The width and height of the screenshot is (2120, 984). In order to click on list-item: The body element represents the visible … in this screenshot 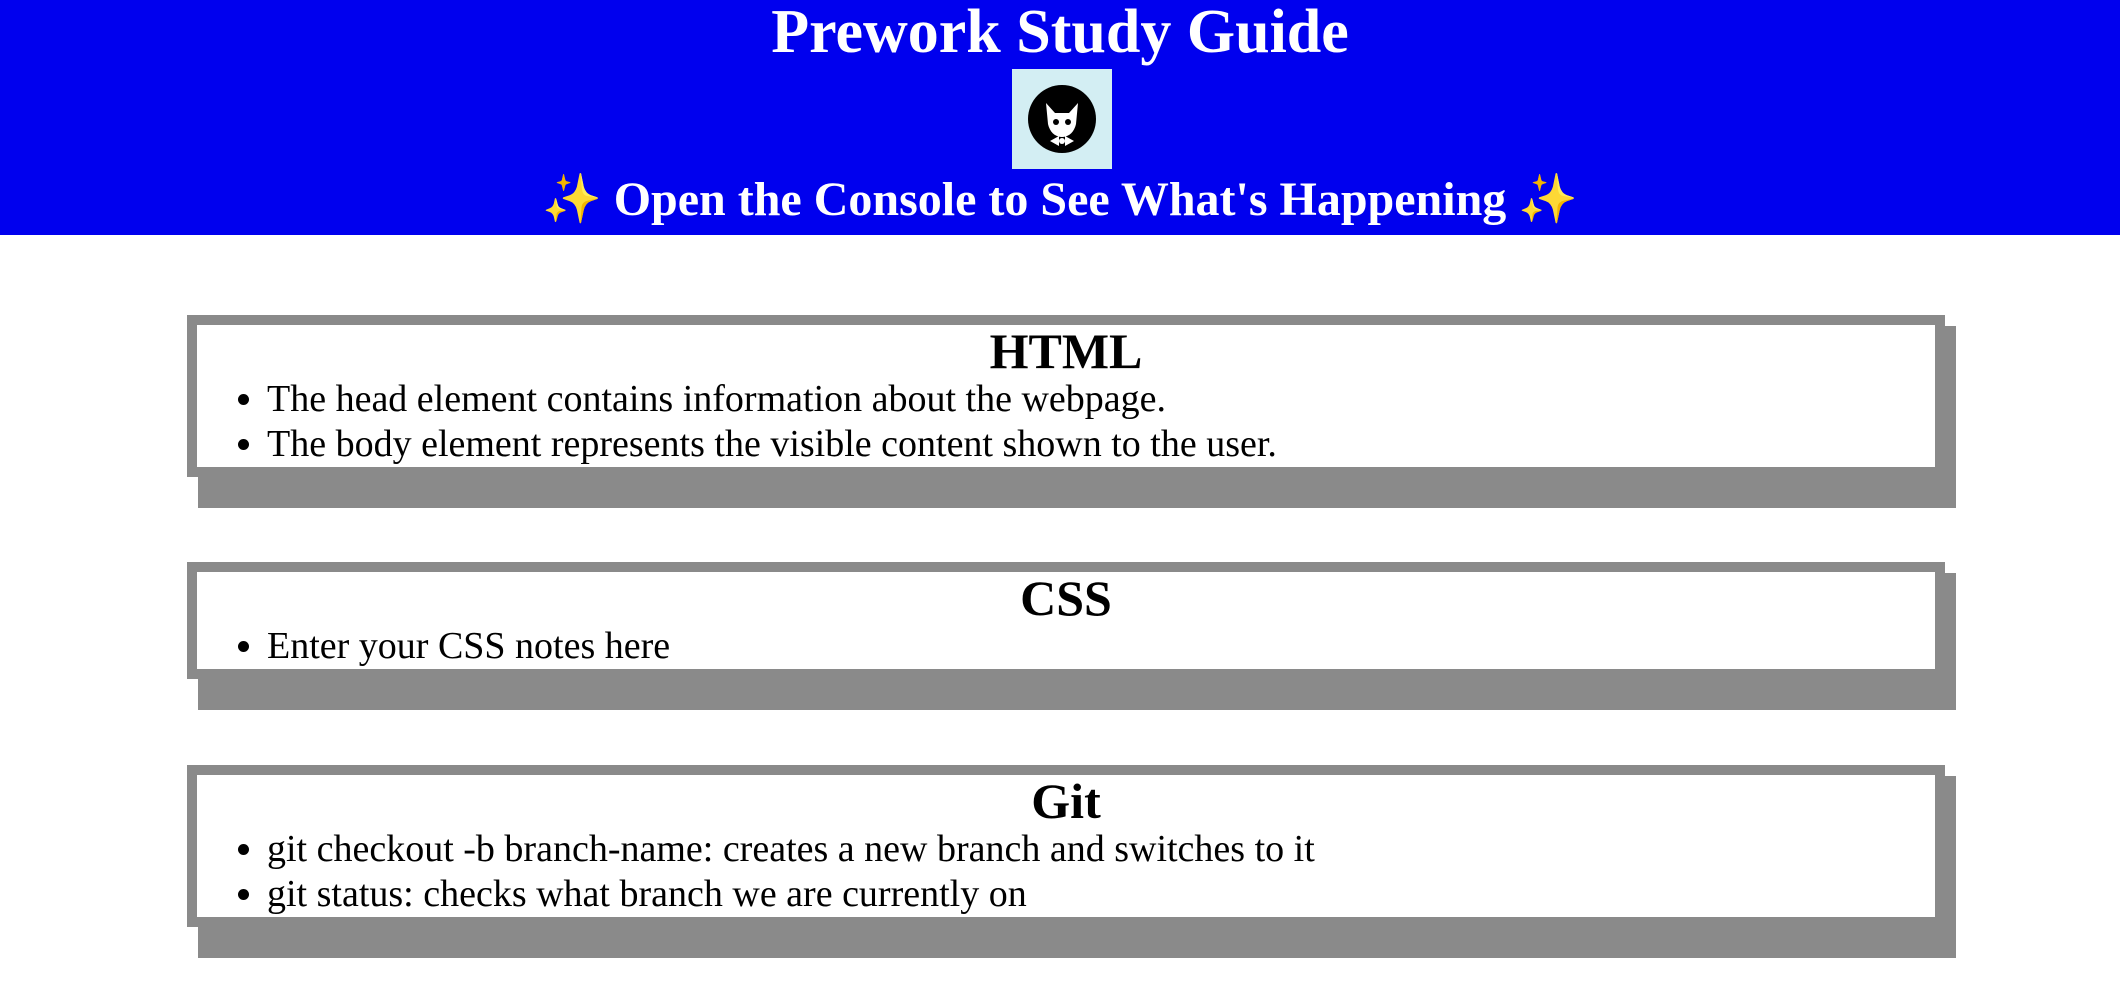, I will do `click(1101, 444)`.